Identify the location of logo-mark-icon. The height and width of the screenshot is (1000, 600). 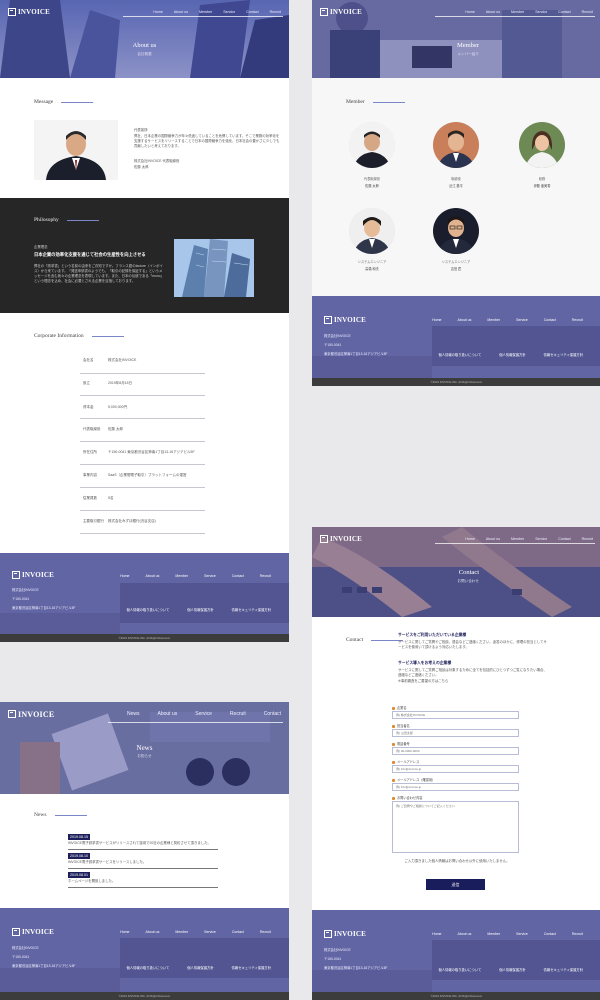
(16, 575).